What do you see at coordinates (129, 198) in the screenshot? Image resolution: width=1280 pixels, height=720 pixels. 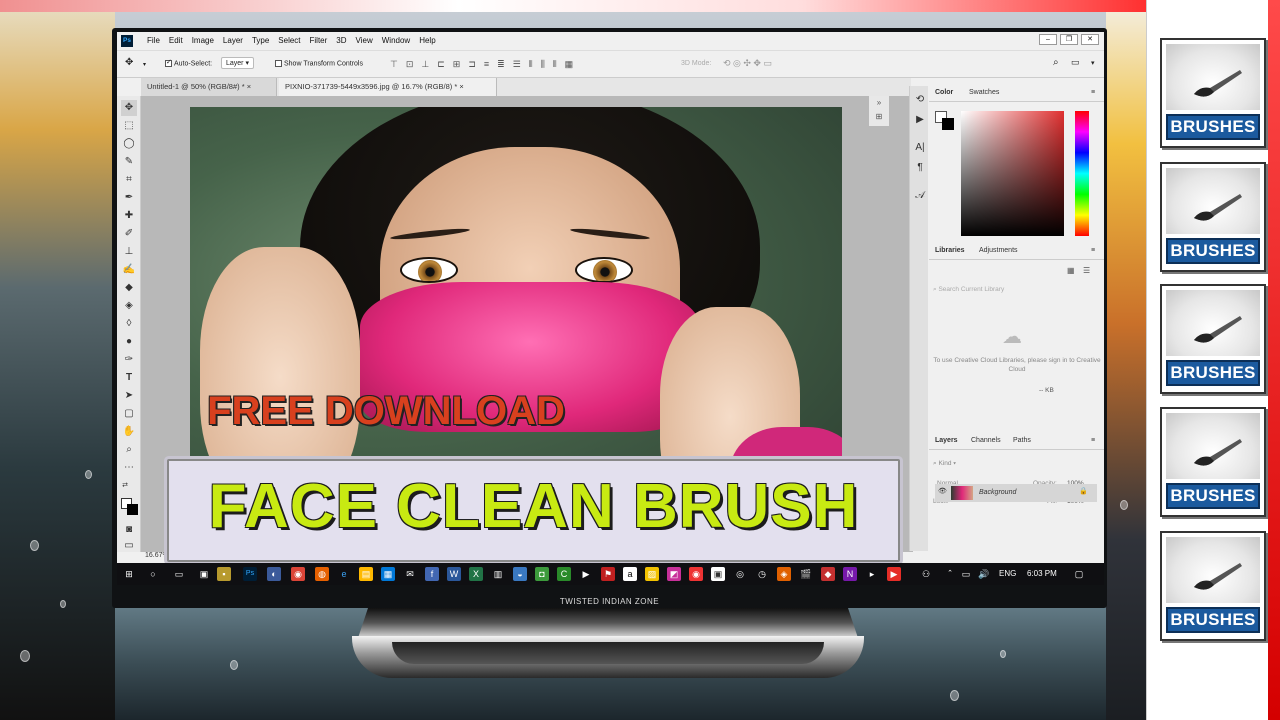 I see `eyedropper-icon: ✒` at bounding box center [129, 198].